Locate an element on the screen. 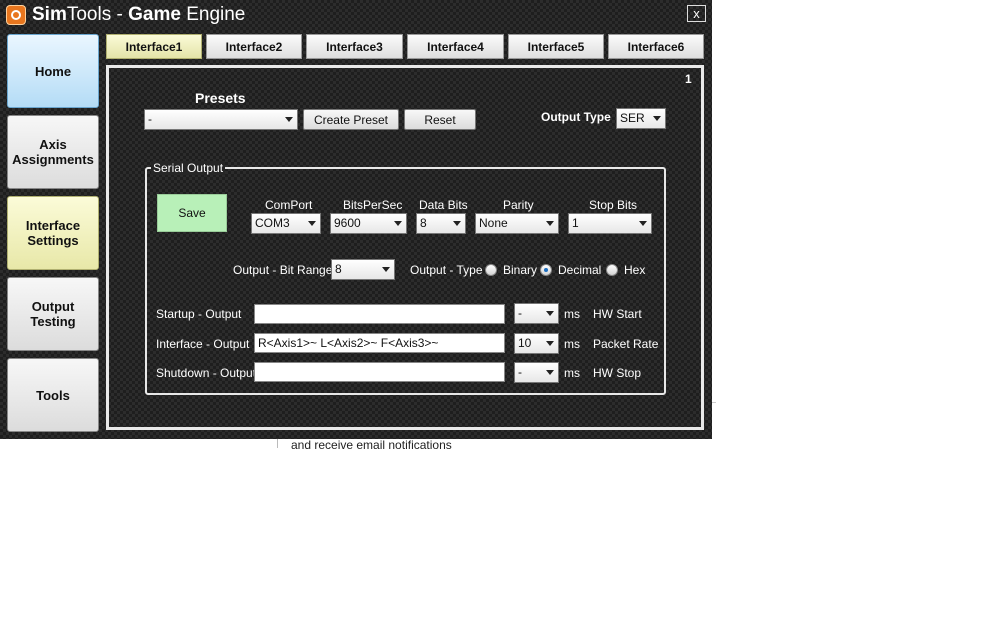  presets-label: Presets is located at coordinates (220, 98).